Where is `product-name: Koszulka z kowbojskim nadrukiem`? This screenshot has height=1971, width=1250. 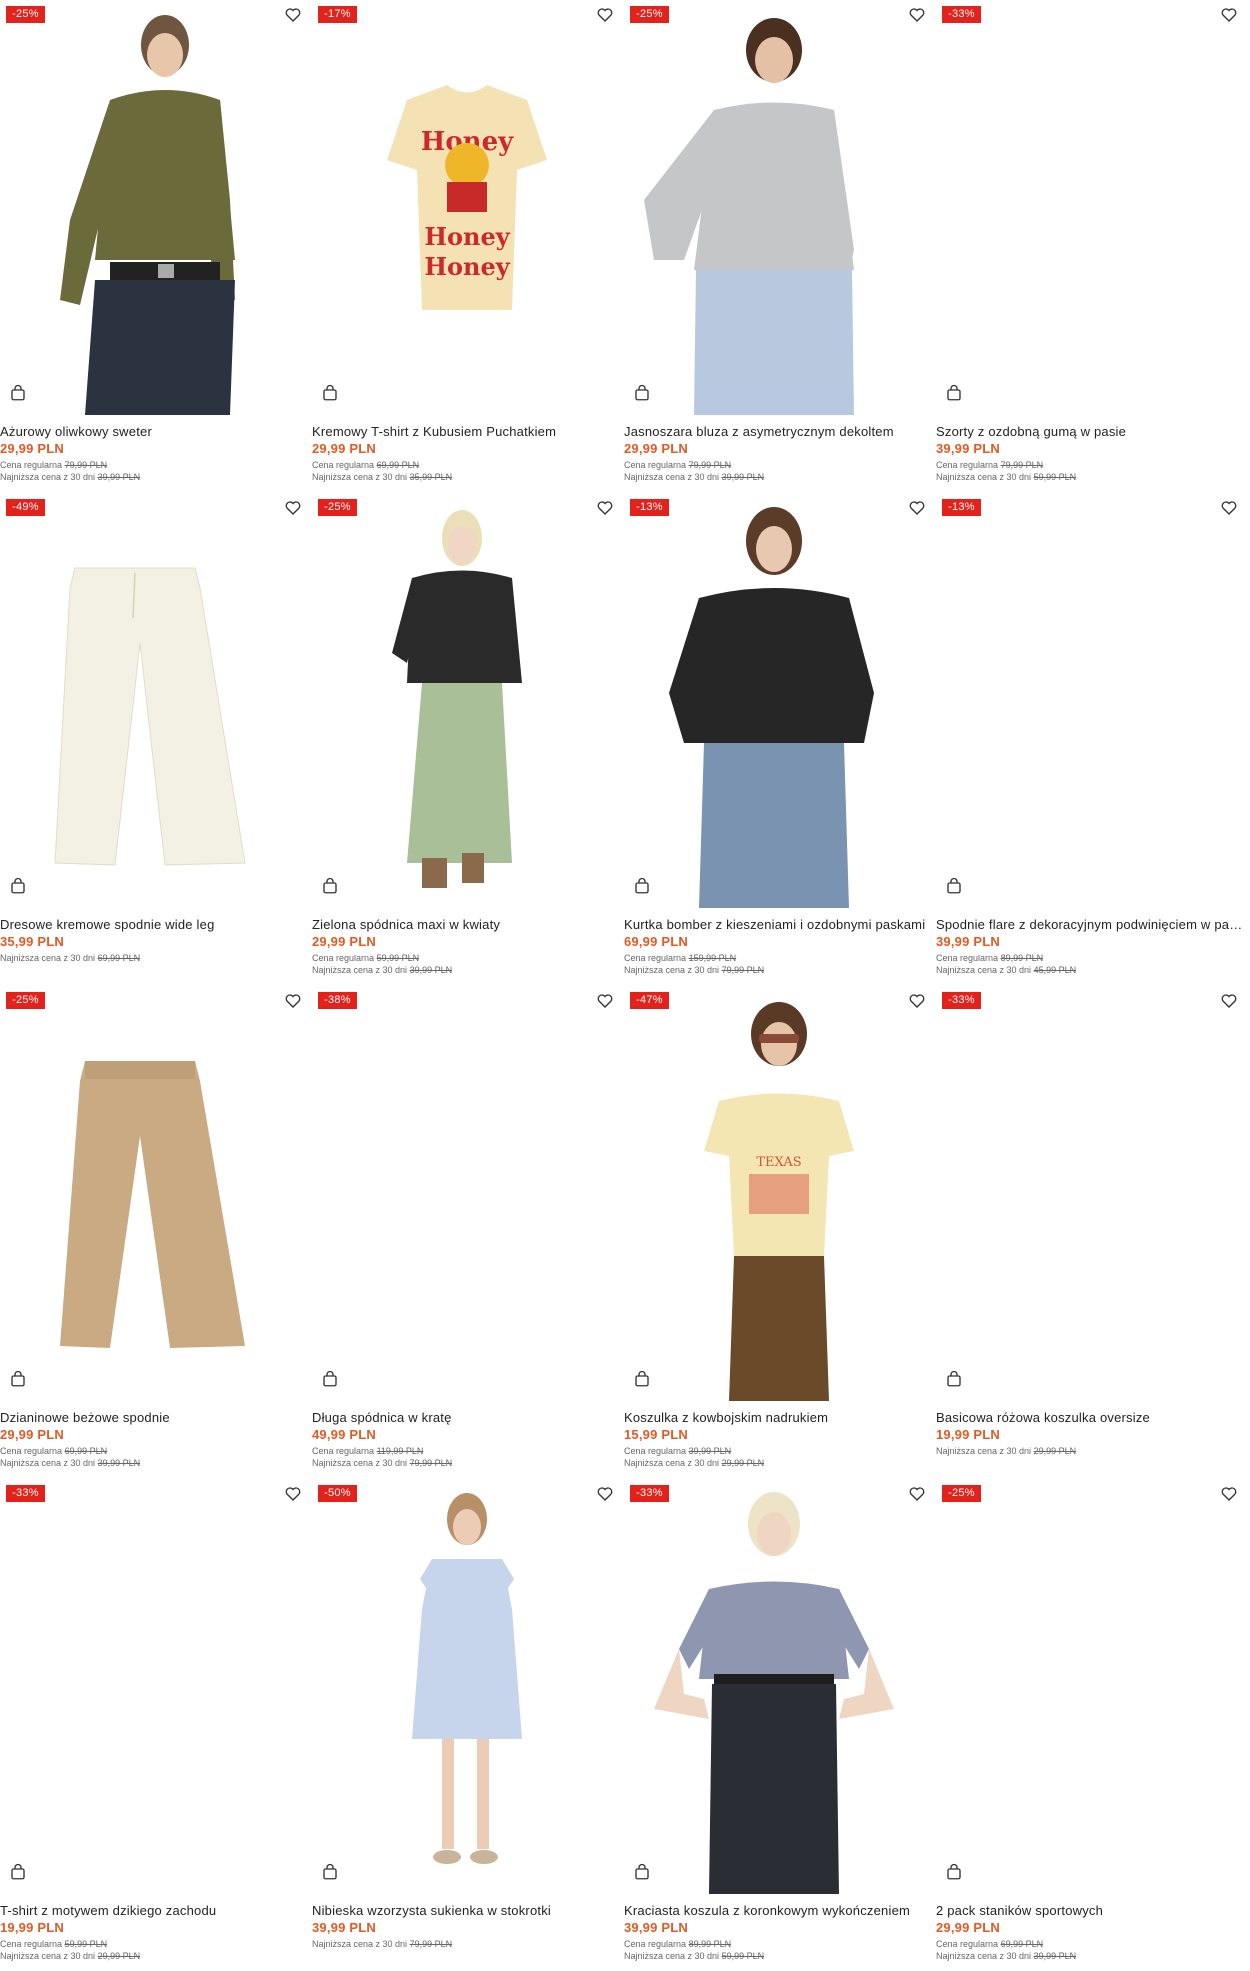 product-name: Koszulka z kowbojskim nadrukiem is located at coordinates (778, 1417).